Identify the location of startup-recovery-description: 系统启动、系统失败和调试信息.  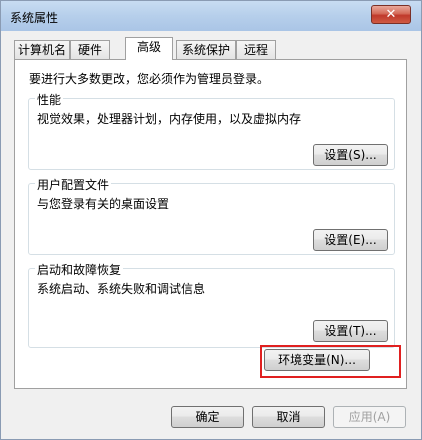
(121, 289).